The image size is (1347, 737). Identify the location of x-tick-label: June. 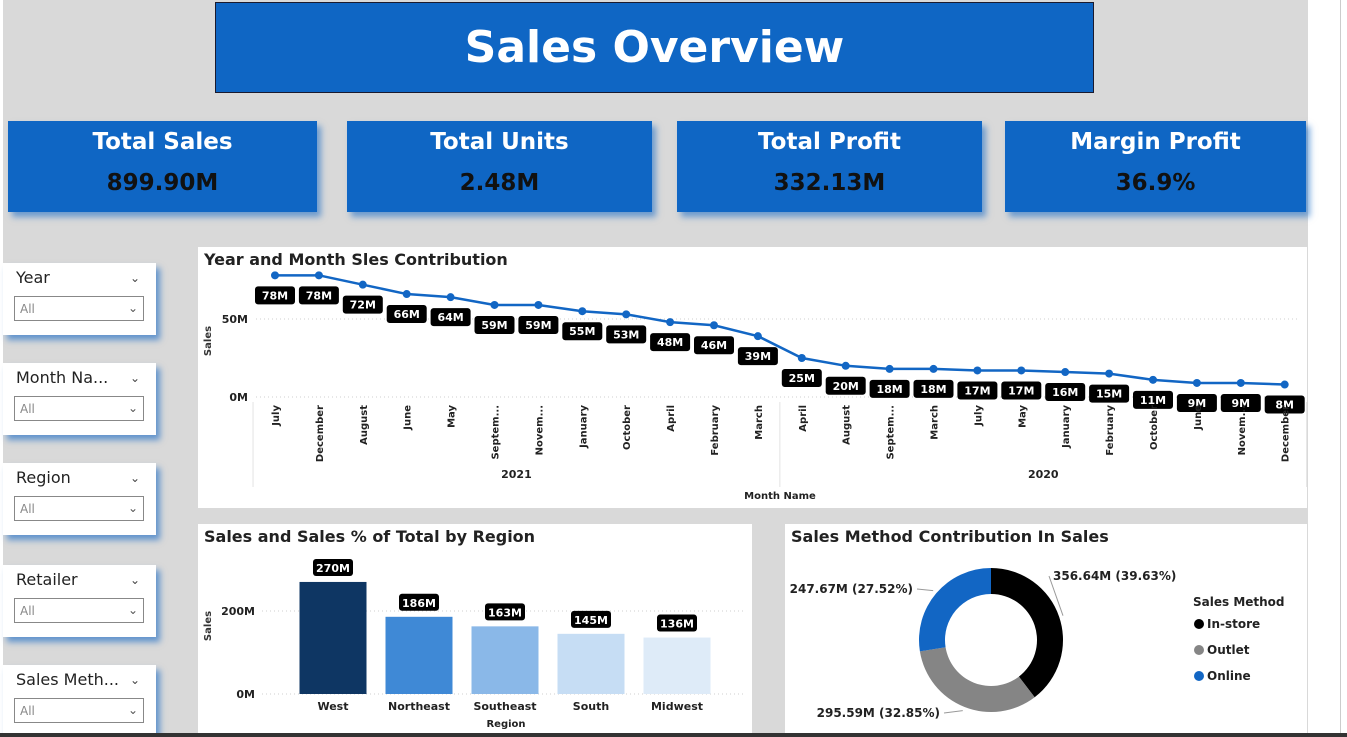
(1198, 418).